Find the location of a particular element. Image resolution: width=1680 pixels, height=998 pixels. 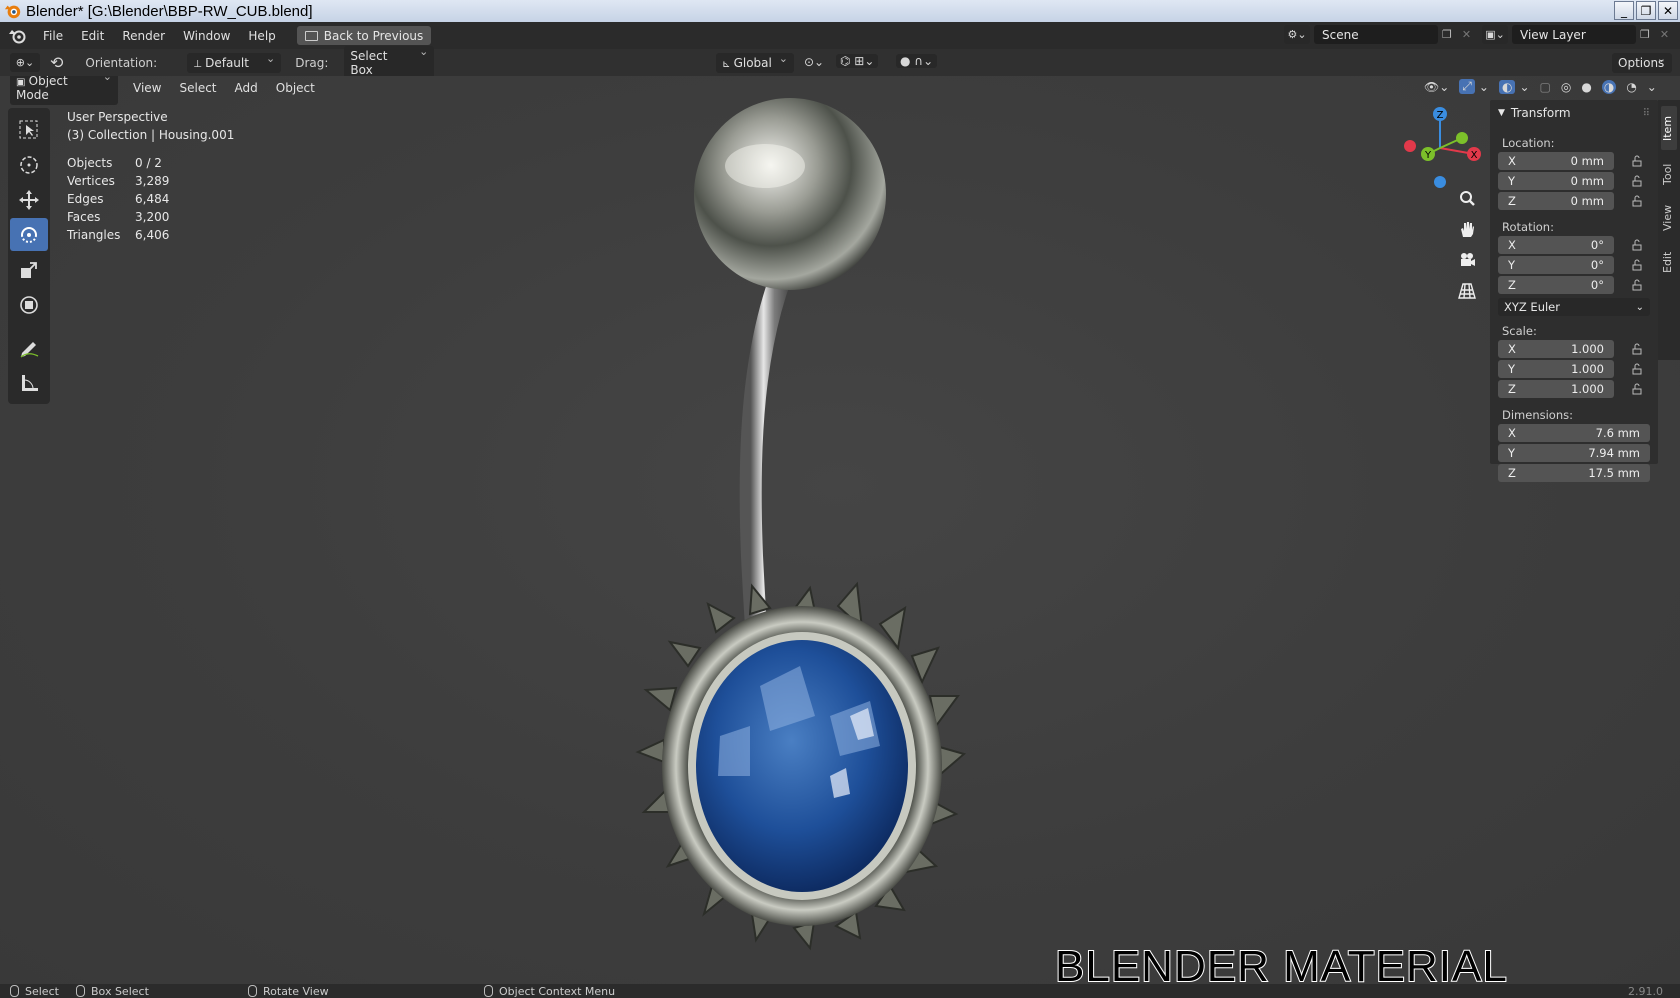

shading-wireframe-icon: ◎ is located at coordinates (1566, 87).